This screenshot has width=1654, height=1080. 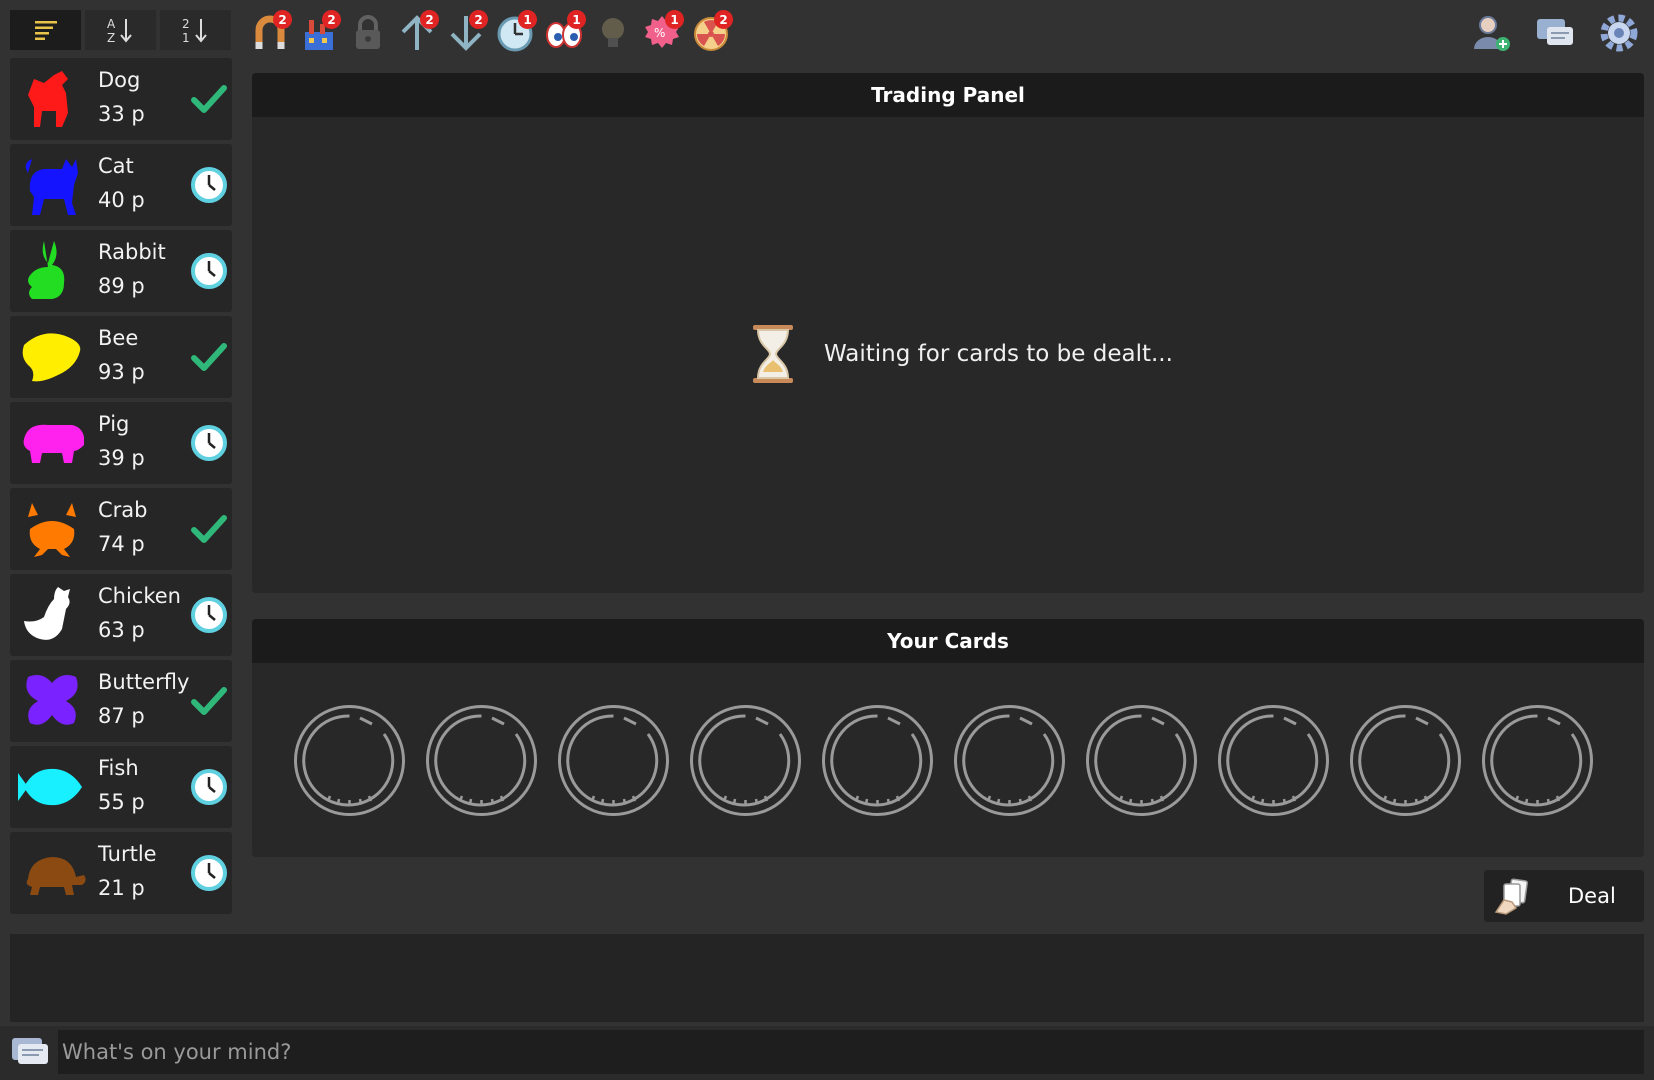 I want to click on animal-points: 40 p, so click(x=121, y=200).